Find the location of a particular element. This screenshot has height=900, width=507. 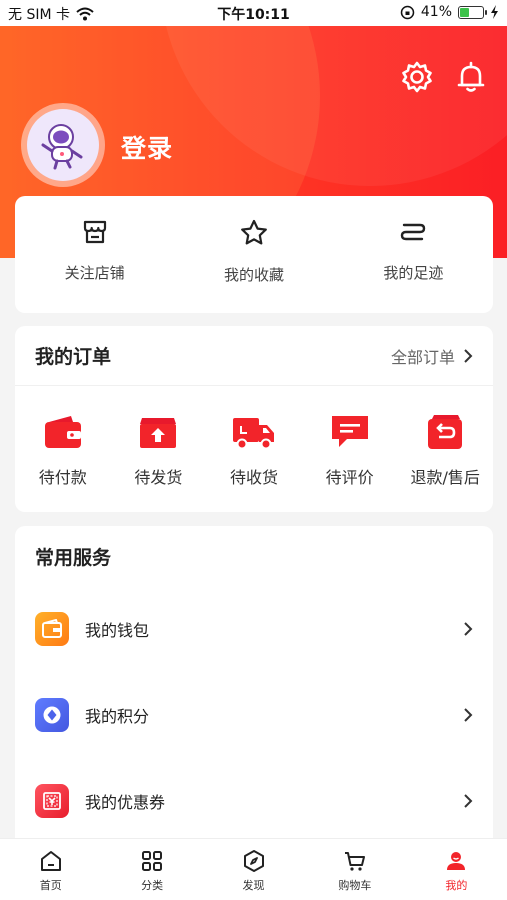

notification-bell-icon is located at coordinates (471, 77).